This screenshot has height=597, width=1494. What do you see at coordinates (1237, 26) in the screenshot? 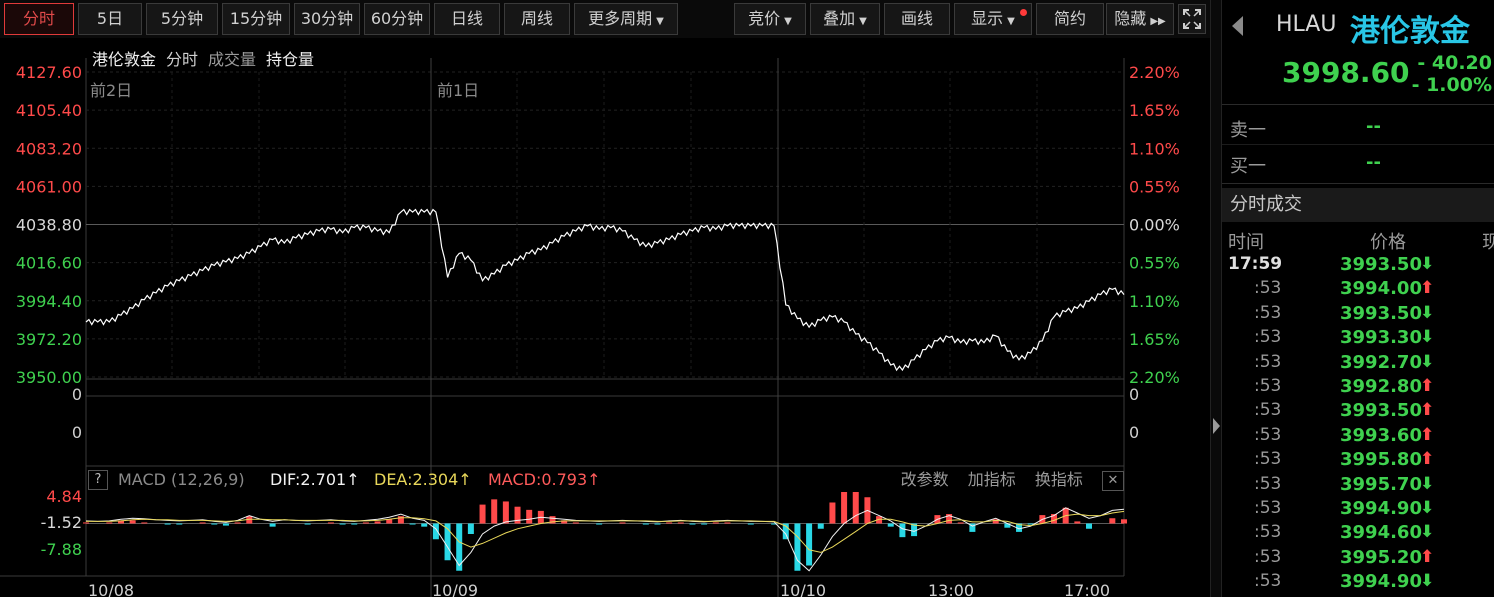
I see `back-arrow-icon` at bounding box center [1237, 26].